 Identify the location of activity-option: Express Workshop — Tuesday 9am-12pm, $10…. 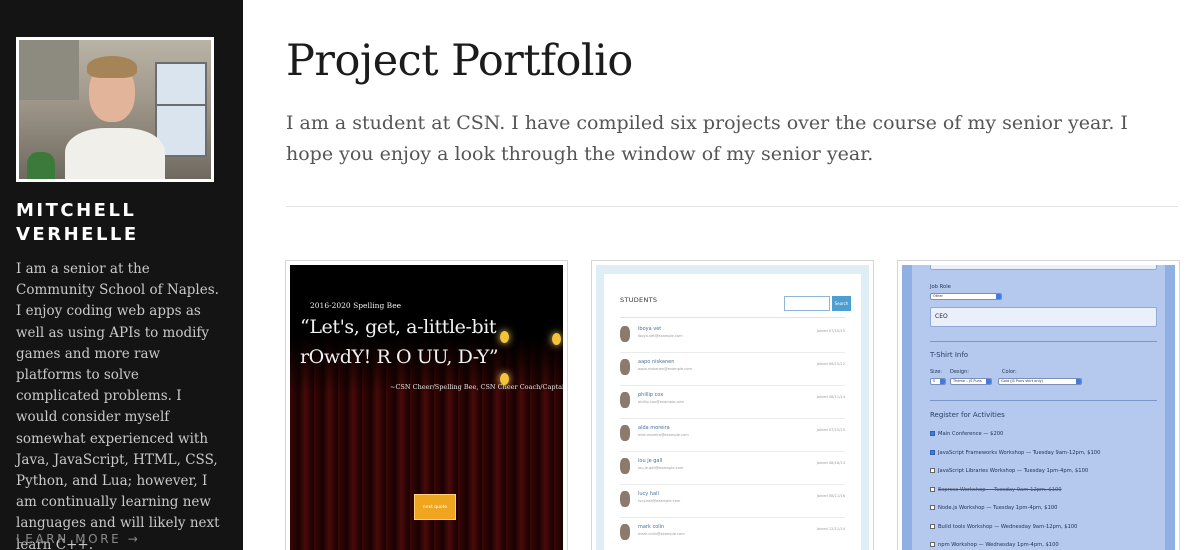
(996, 489).